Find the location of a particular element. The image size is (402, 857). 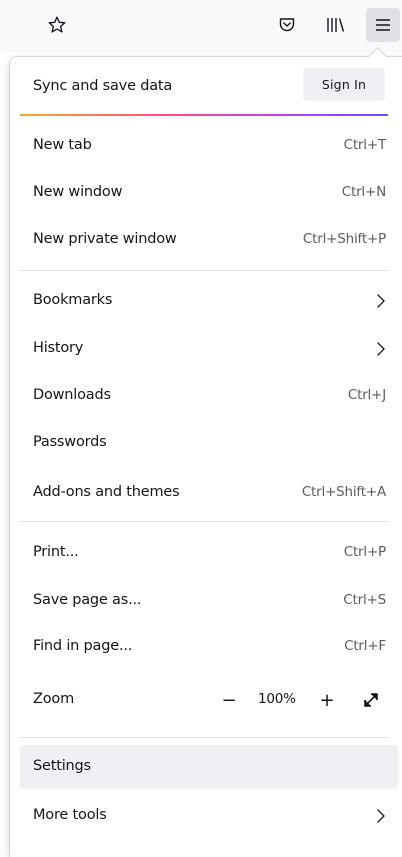

menu-item-label: More tools is located at coordinates (70, 815).